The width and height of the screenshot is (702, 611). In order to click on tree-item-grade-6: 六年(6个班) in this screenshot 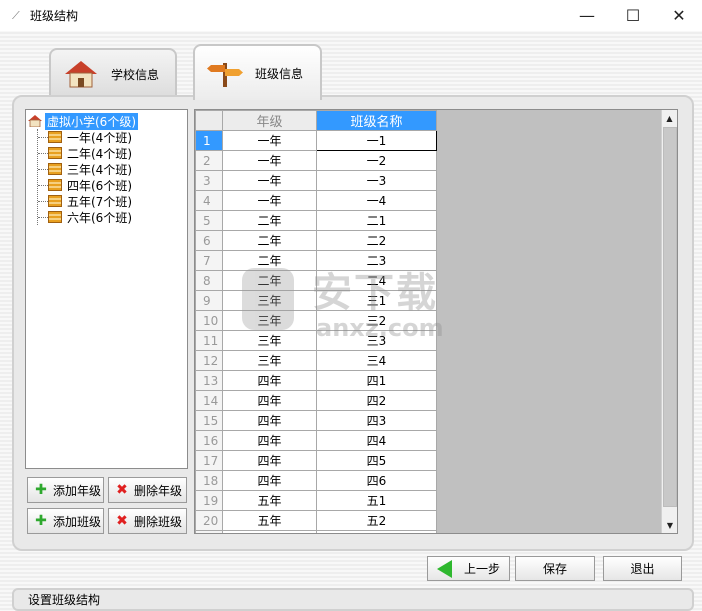, I will do `click(112, 217)`.